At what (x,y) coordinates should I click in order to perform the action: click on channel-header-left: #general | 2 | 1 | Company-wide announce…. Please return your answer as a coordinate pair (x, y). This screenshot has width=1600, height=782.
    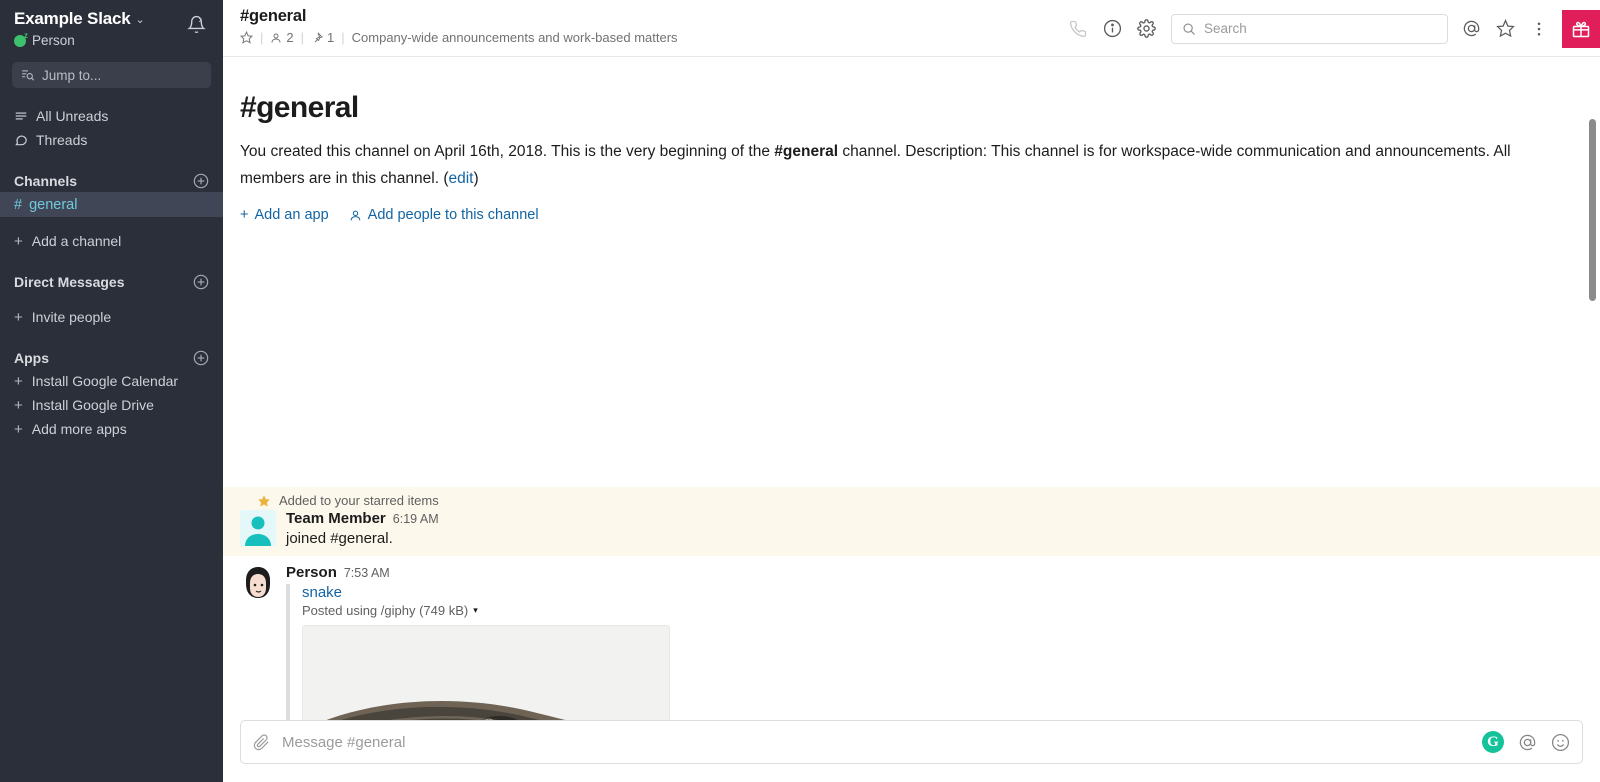
    Looking at the image, I should click on (459, 25).